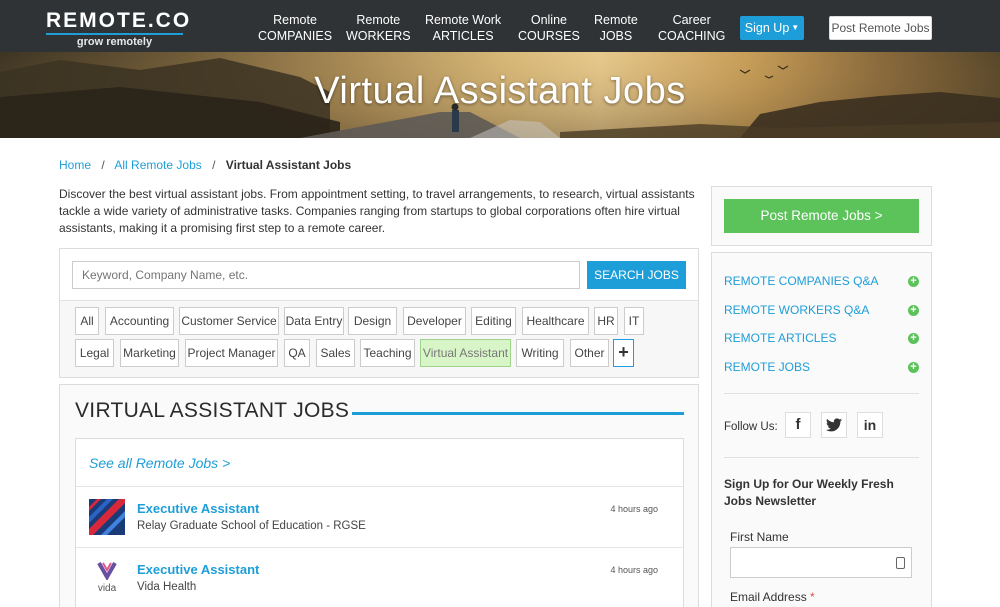  I want to click on hero-title: Virtual Assistant Jobs, so click(500, 91).